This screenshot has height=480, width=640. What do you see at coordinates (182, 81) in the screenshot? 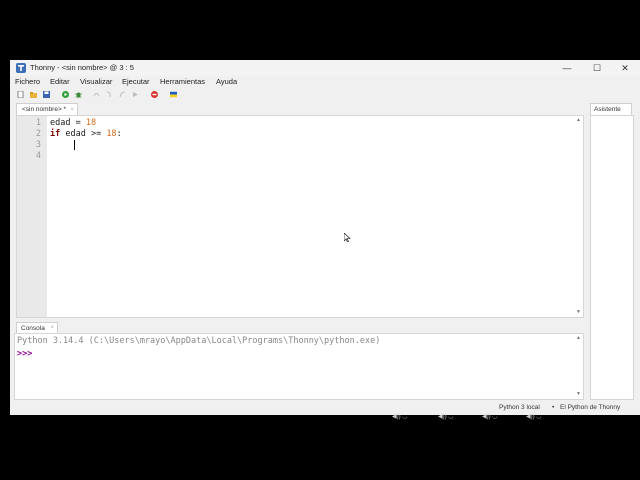
I see `menu-herramientas: Herramientas` at bounding box center [182, 81].